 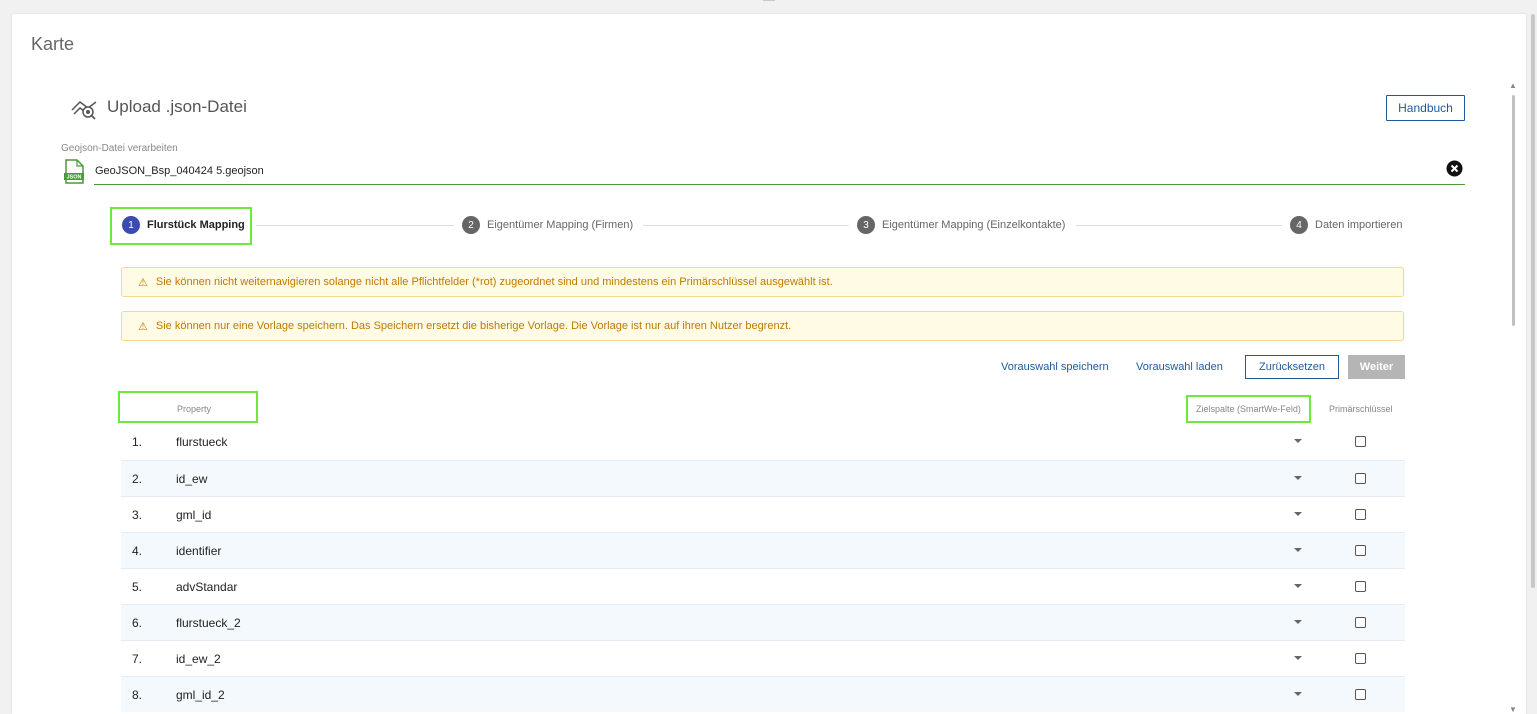 What do you see at coordinates (1359, 225) in the screenshot?
I see `step-label: Daten importieren` at bounding box center [1359, 225].